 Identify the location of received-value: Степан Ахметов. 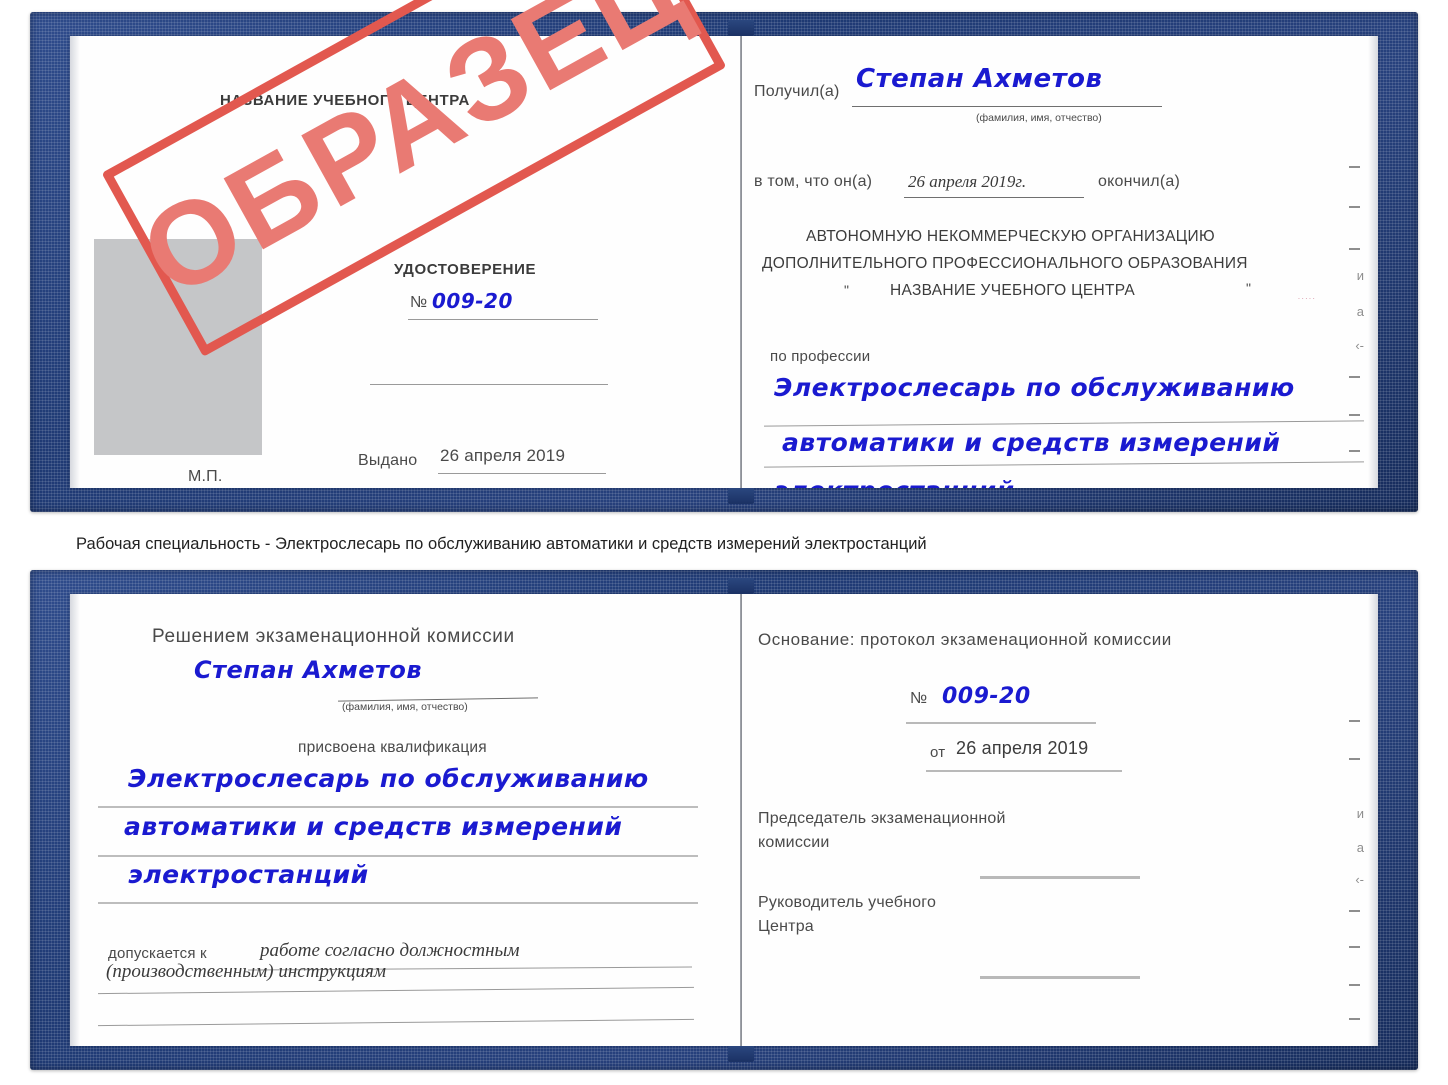
(979, 79).